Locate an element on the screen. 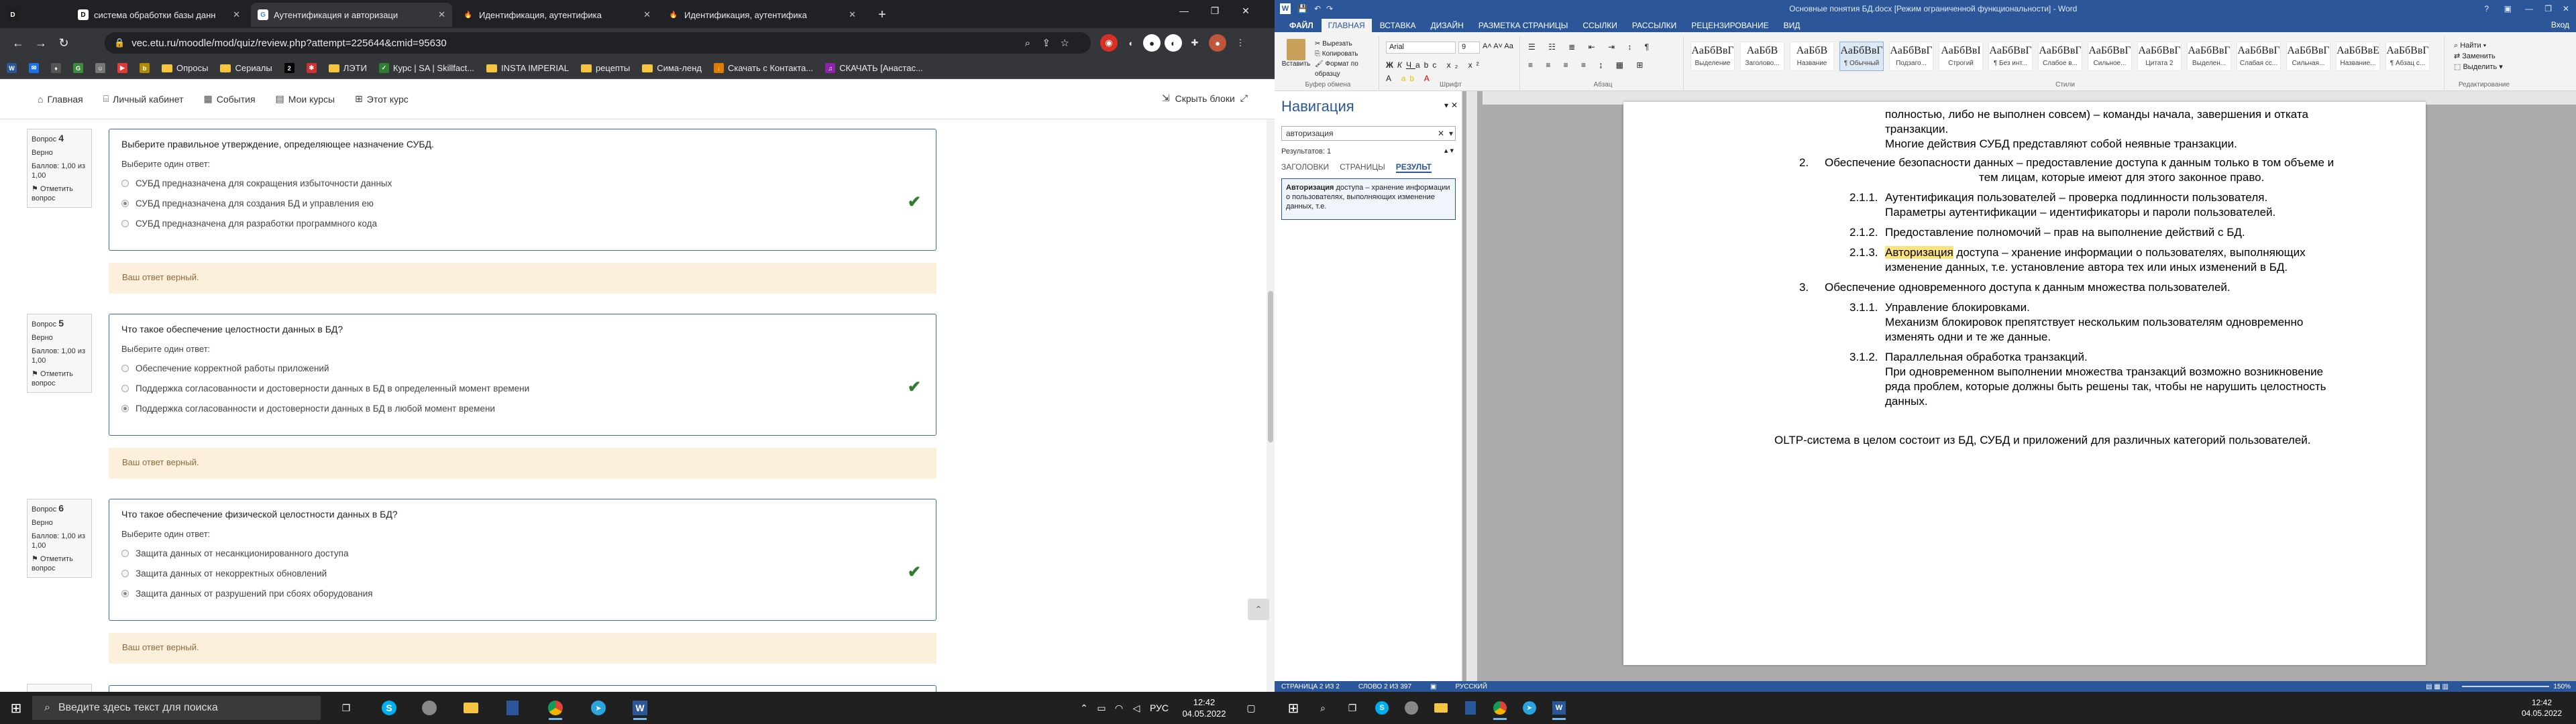 The height and width of the screenshot is (724, 2576). style-item: АаБбВ Название is located at coordinates (1812, 56).